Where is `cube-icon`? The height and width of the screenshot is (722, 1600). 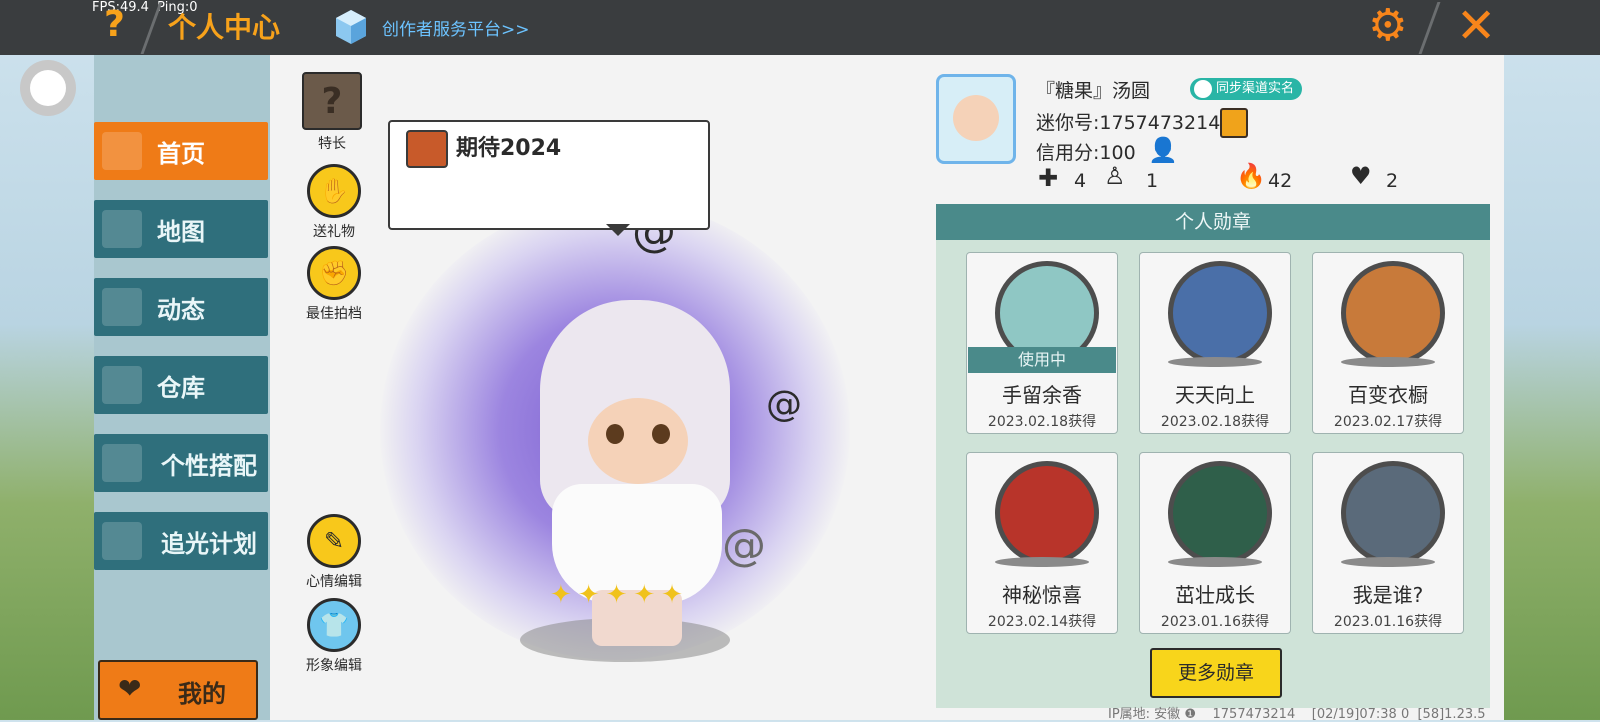
cube-icon is located at coordinates (351, 27).